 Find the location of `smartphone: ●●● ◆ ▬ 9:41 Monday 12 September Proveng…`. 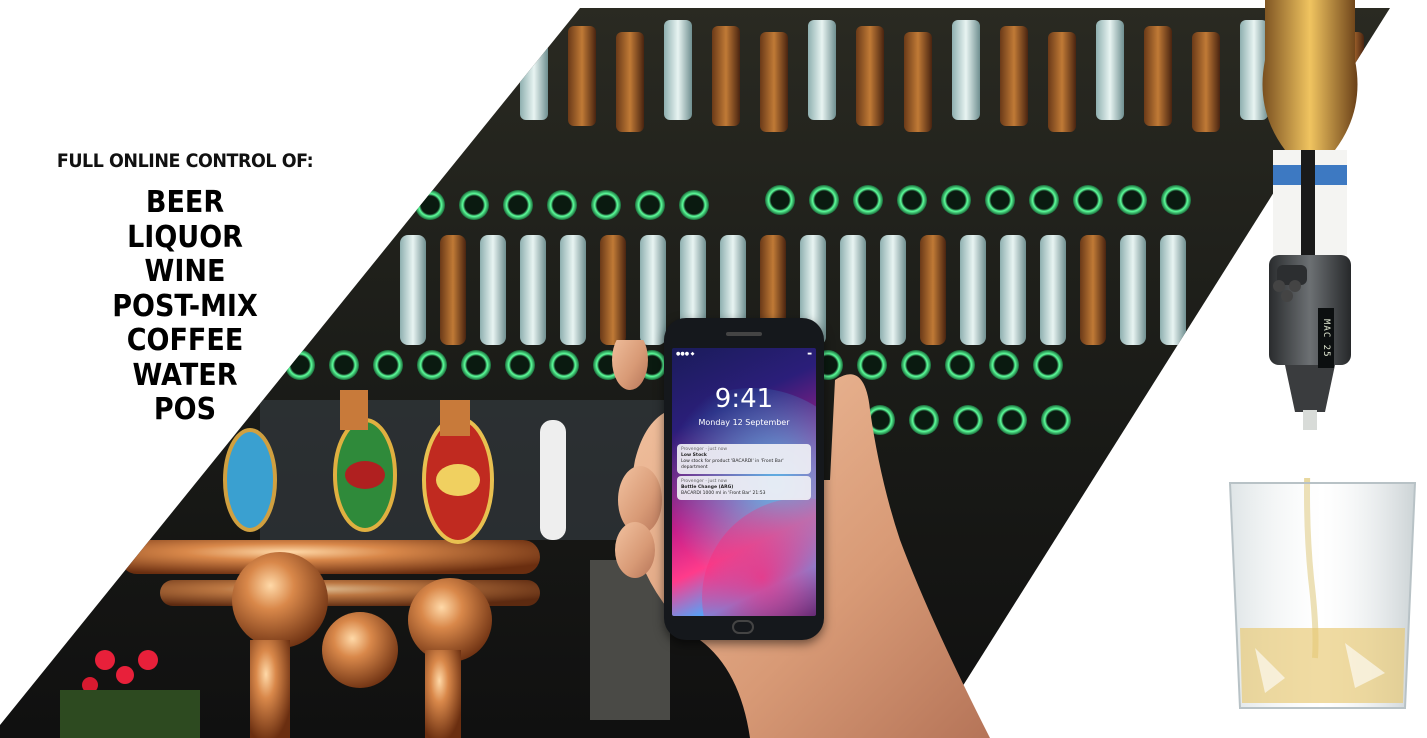

smartphone: ●●● ◆ ▬ 9:41 Monday 12 September Proveng… is located at coordinates (744, 479).